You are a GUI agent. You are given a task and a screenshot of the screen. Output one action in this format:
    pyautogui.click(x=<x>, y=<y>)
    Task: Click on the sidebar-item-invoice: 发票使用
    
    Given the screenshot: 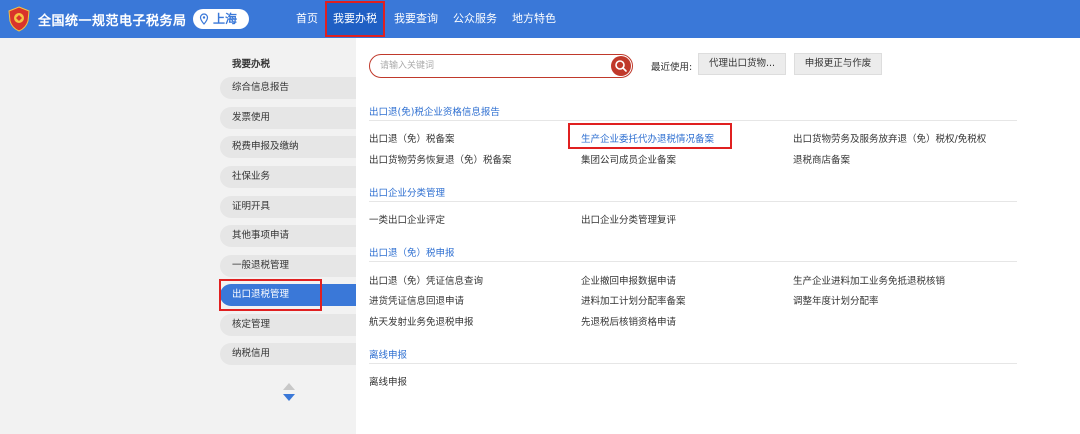 What is the action you would take?
    pyautogui.click(x=288, y=118)
    